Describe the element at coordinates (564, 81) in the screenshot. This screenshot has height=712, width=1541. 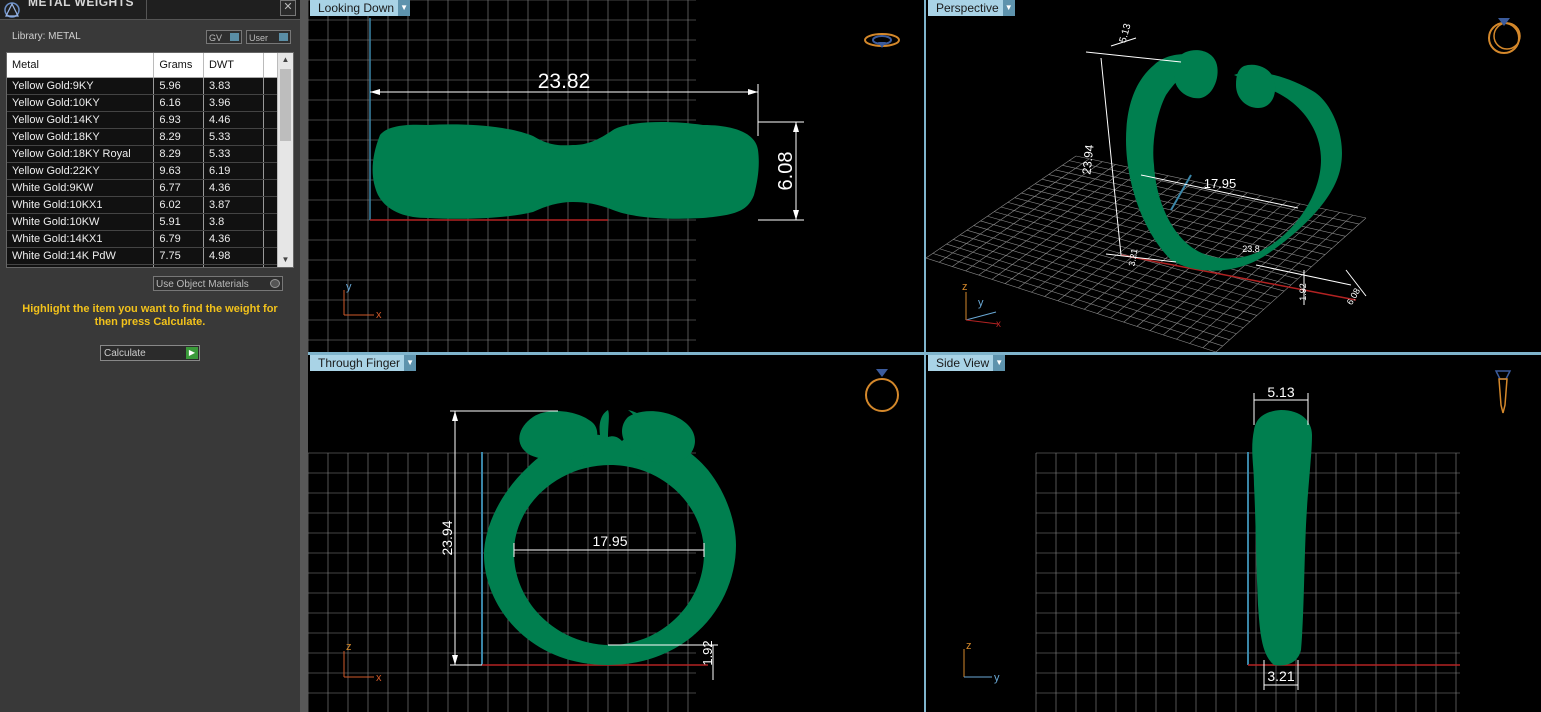
I see `dimension-width-label: 23.82` at that location.